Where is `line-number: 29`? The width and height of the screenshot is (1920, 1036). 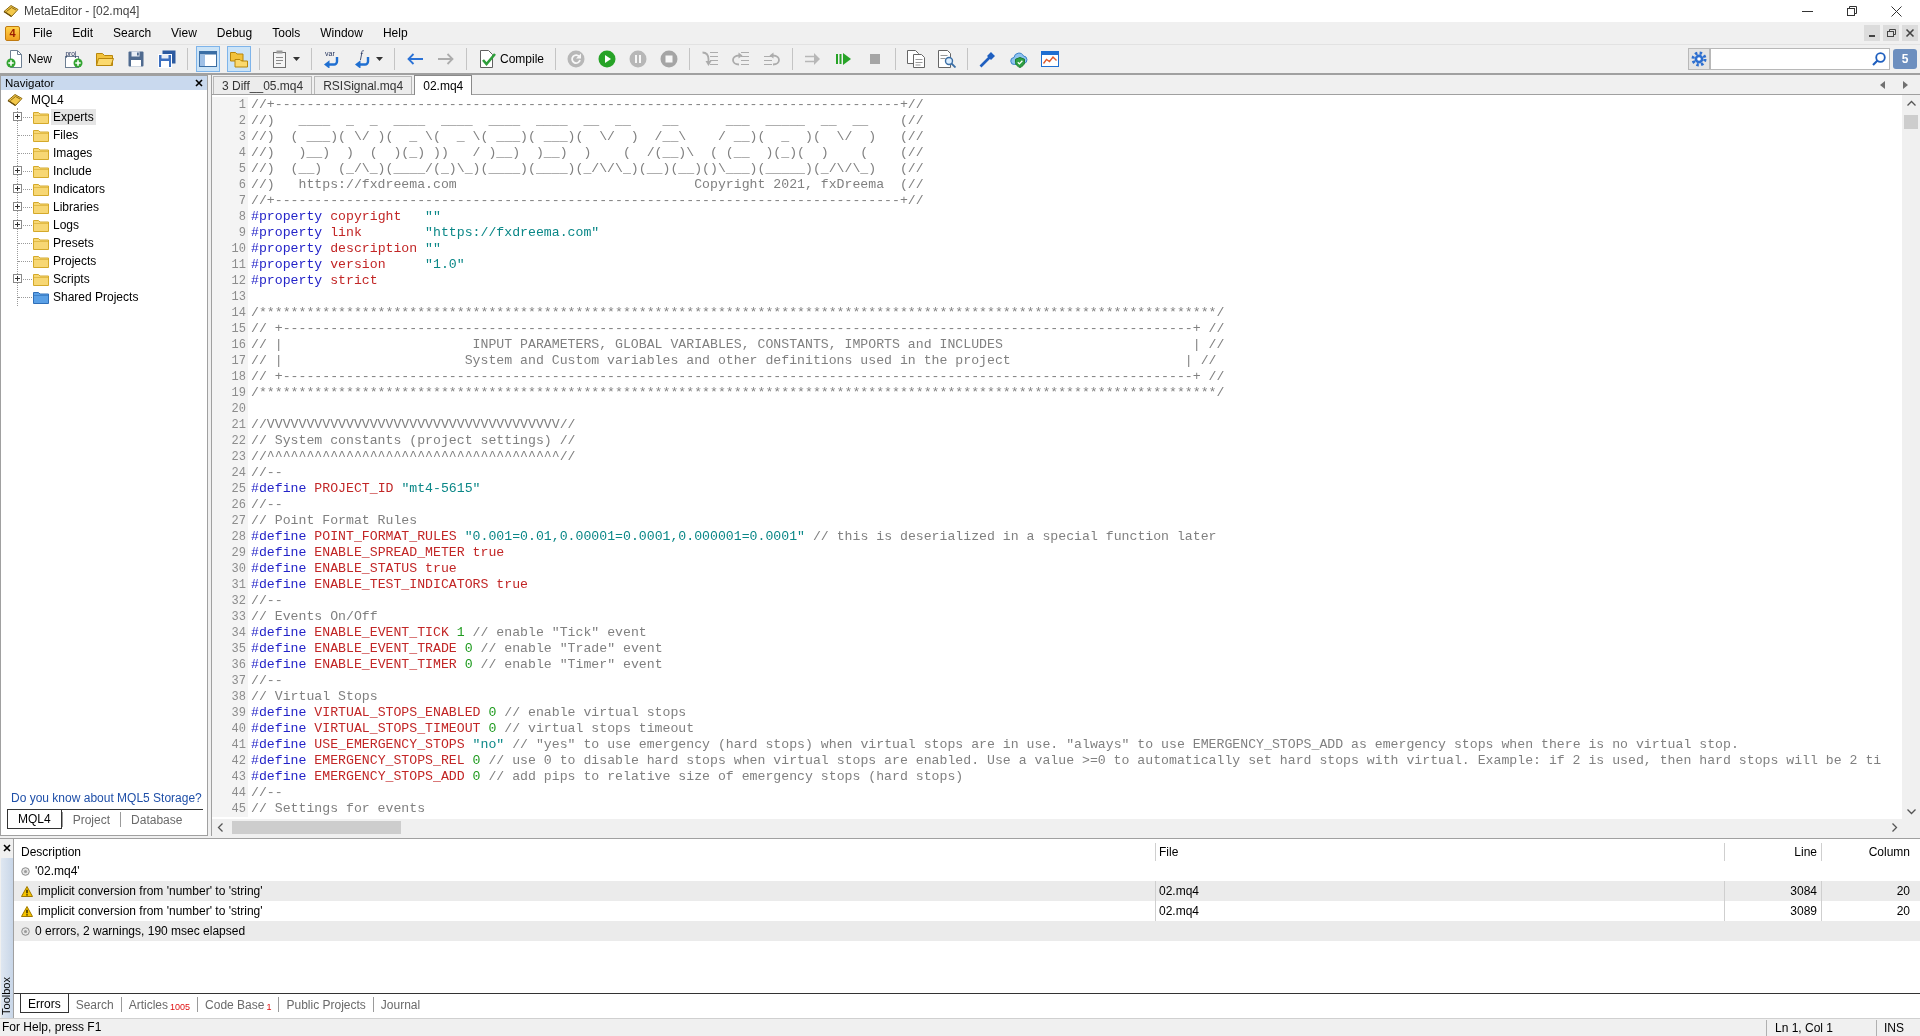 line-number: 29 is located at coordinates (230, 553).